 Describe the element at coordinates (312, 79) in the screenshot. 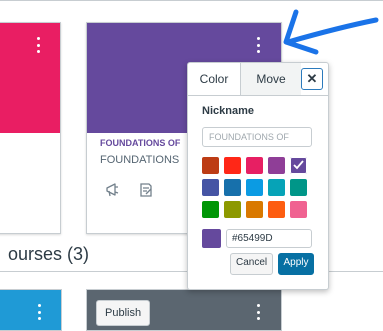

I see `close-button: ✕` at that location.